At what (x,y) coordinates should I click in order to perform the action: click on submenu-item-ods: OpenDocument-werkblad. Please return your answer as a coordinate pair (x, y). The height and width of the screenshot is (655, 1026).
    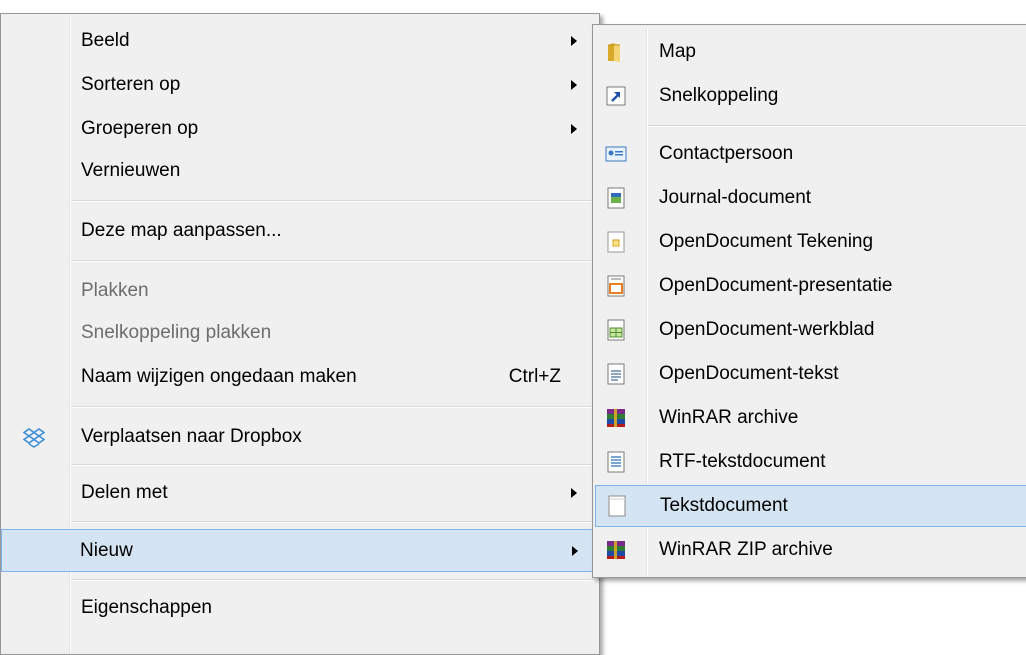
    Looking at the image, I should click on (810, 330).